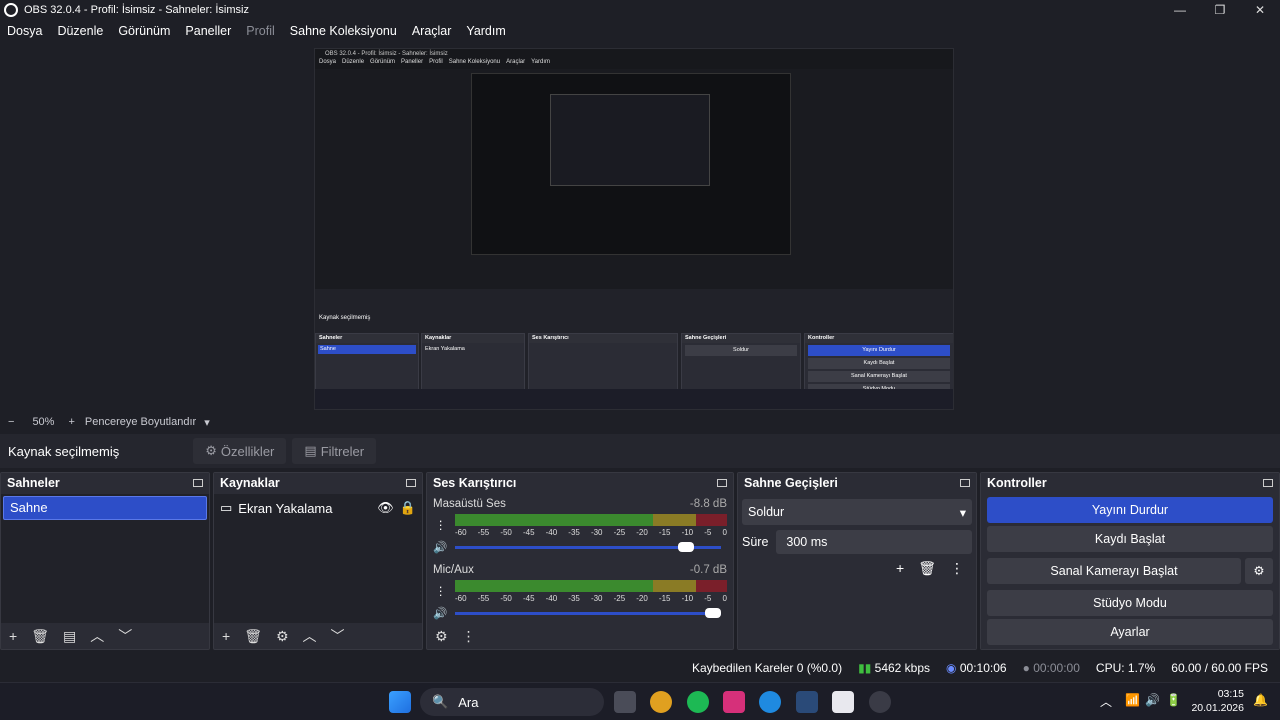 The width and height of the screenshot is (1280, 720). I want to click on nested-preview-inner, so click(631, 164).